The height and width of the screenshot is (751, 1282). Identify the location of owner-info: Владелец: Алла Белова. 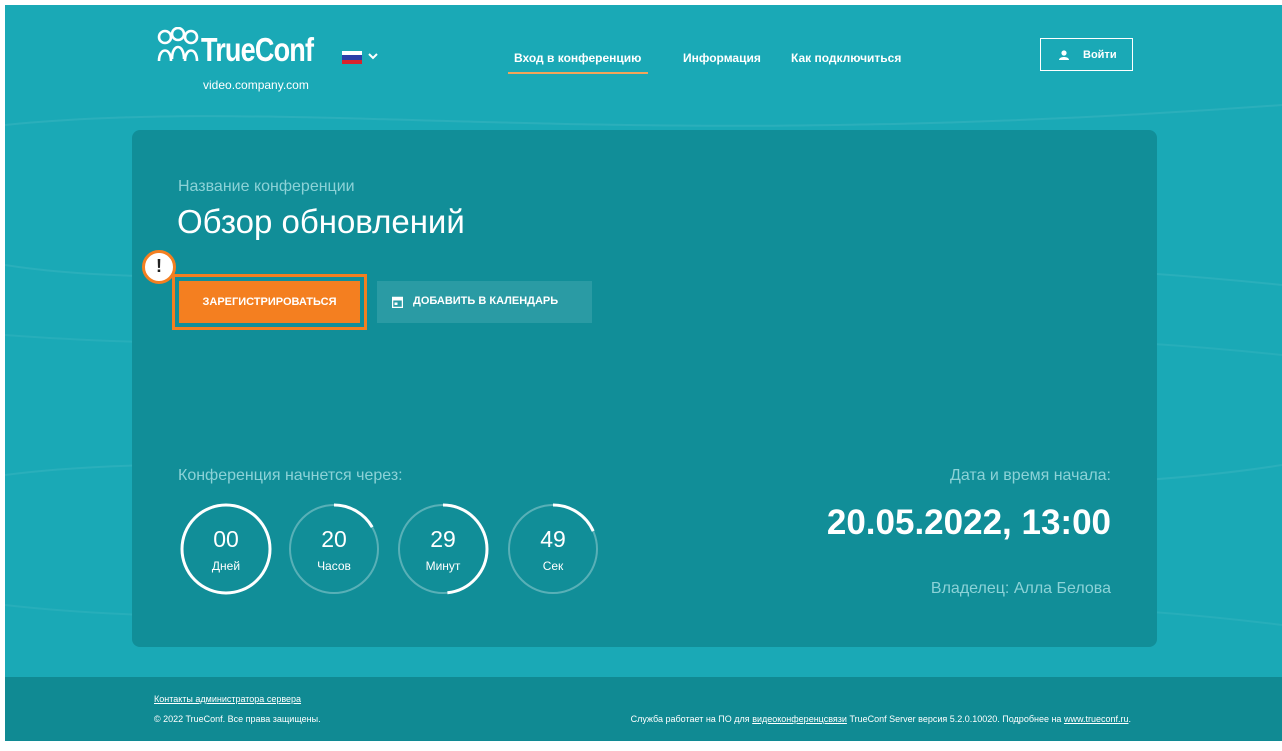
(1021, 589).